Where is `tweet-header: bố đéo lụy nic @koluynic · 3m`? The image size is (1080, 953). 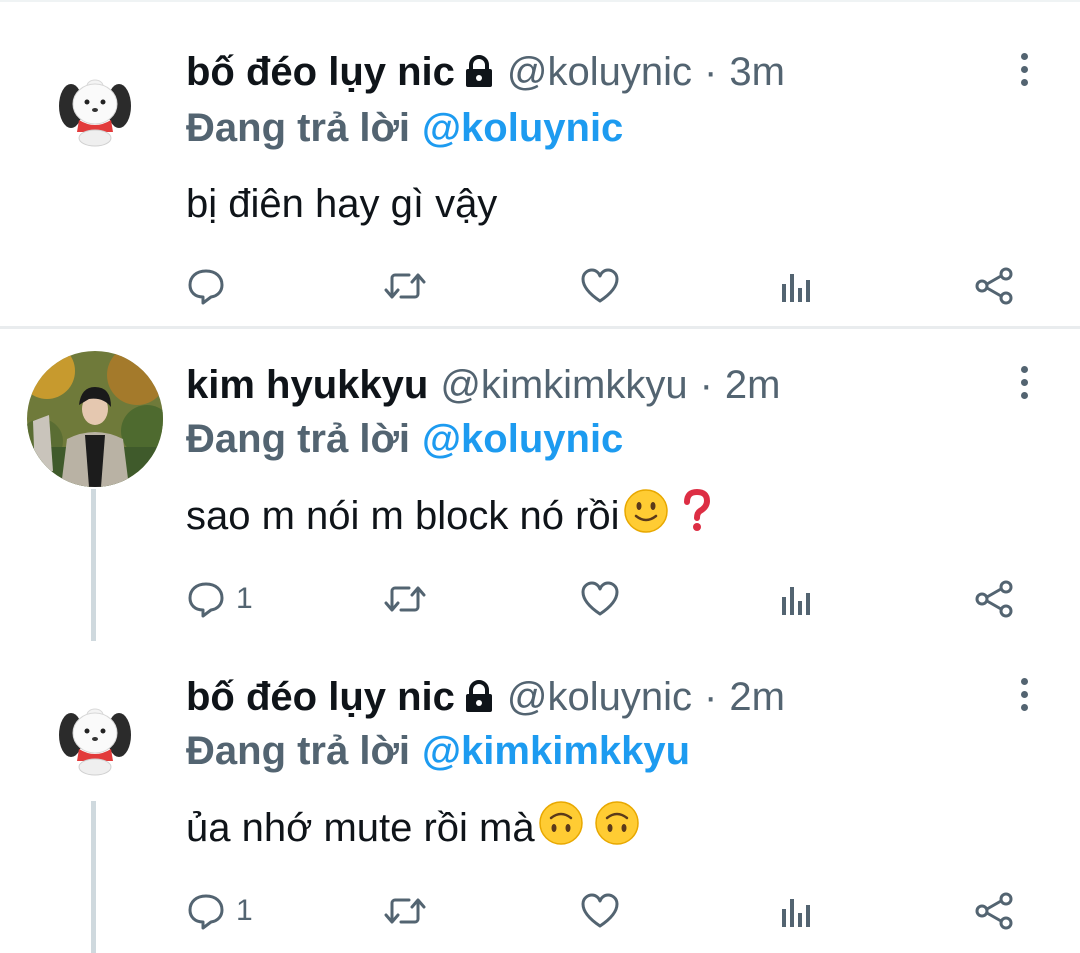
tweet-header: bố đéo lụy nic @koluynic · 3m is located at coordinates (485, 72).